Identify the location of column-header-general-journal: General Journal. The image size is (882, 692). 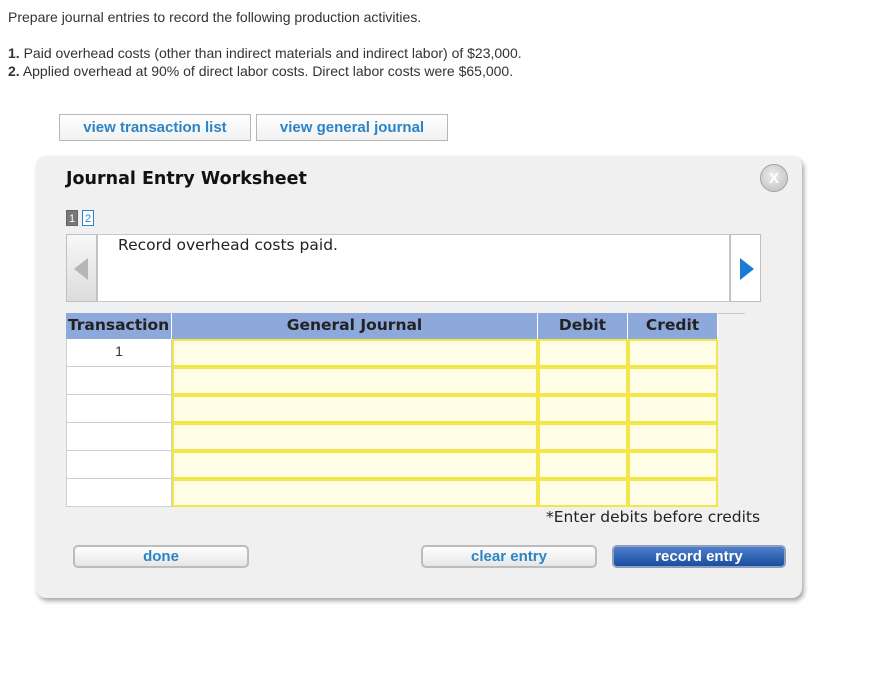
(355, 326).